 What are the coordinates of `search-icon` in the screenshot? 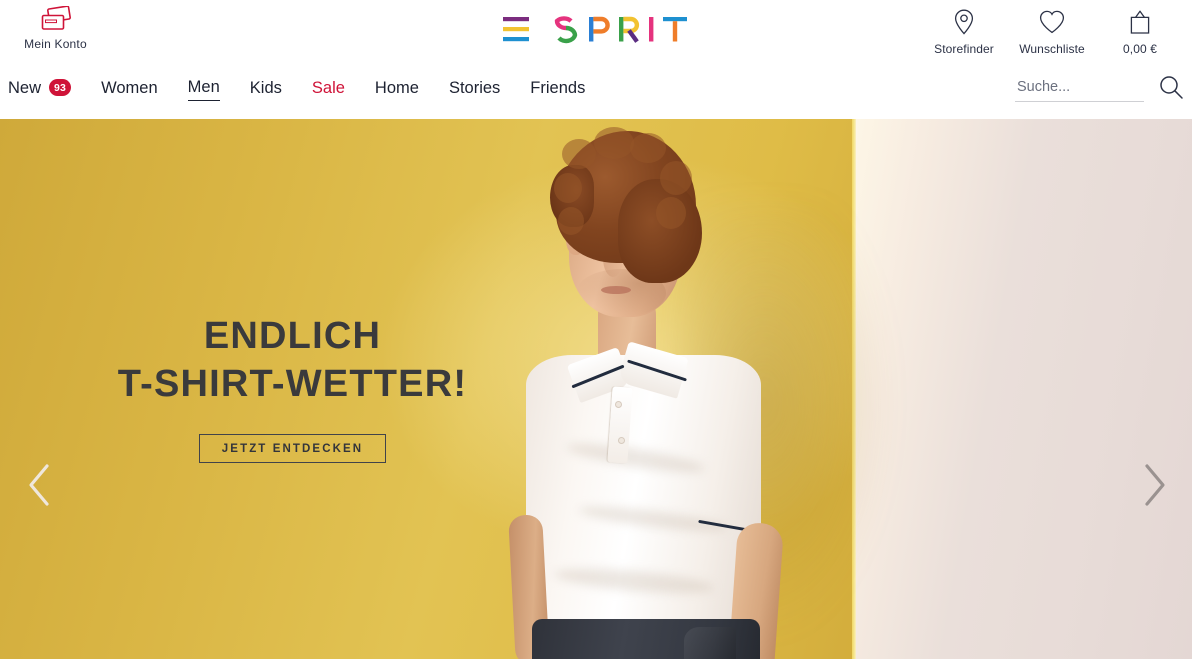 It's located at (1171, 87).